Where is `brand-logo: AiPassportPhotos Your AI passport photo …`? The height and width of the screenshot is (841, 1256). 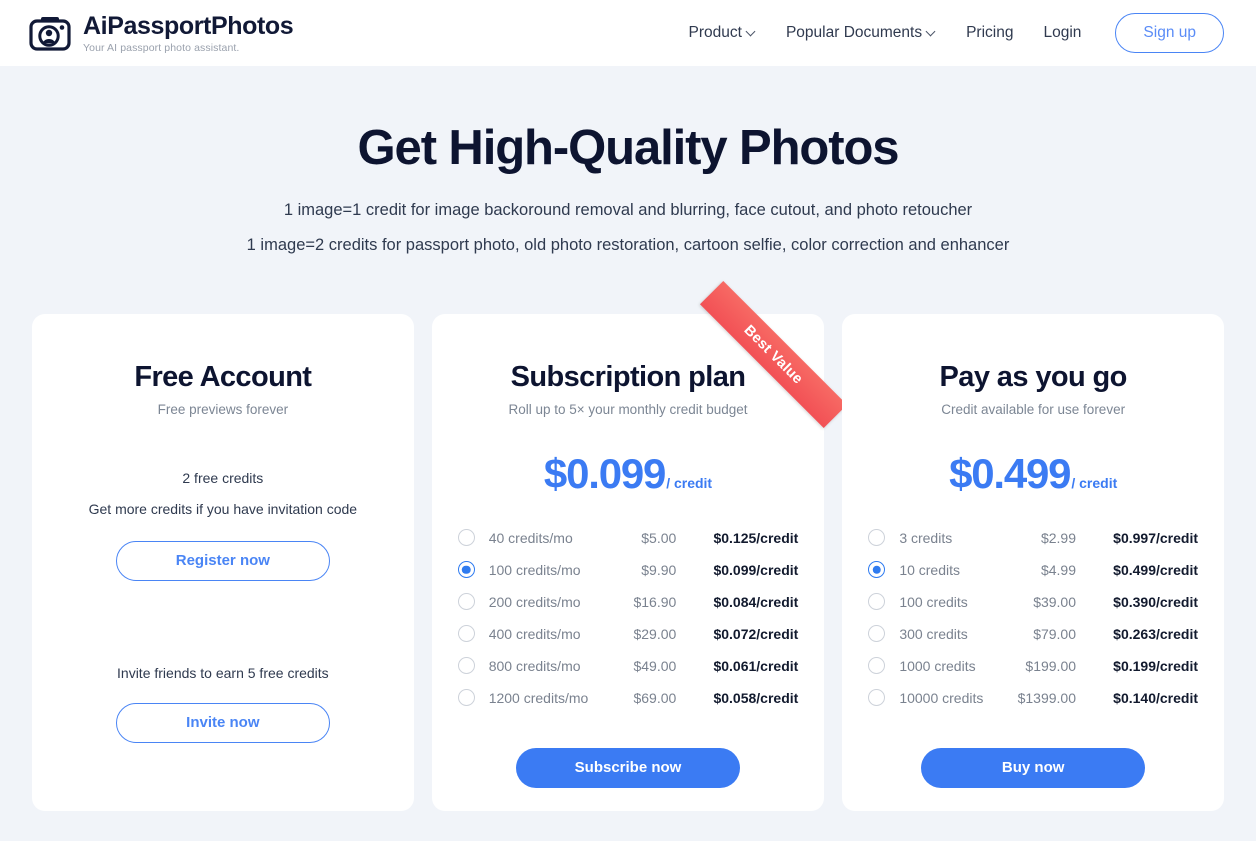 brand-logo: AiPassportPhotos Your AI passport photo … is located at coordinates (161, 32).